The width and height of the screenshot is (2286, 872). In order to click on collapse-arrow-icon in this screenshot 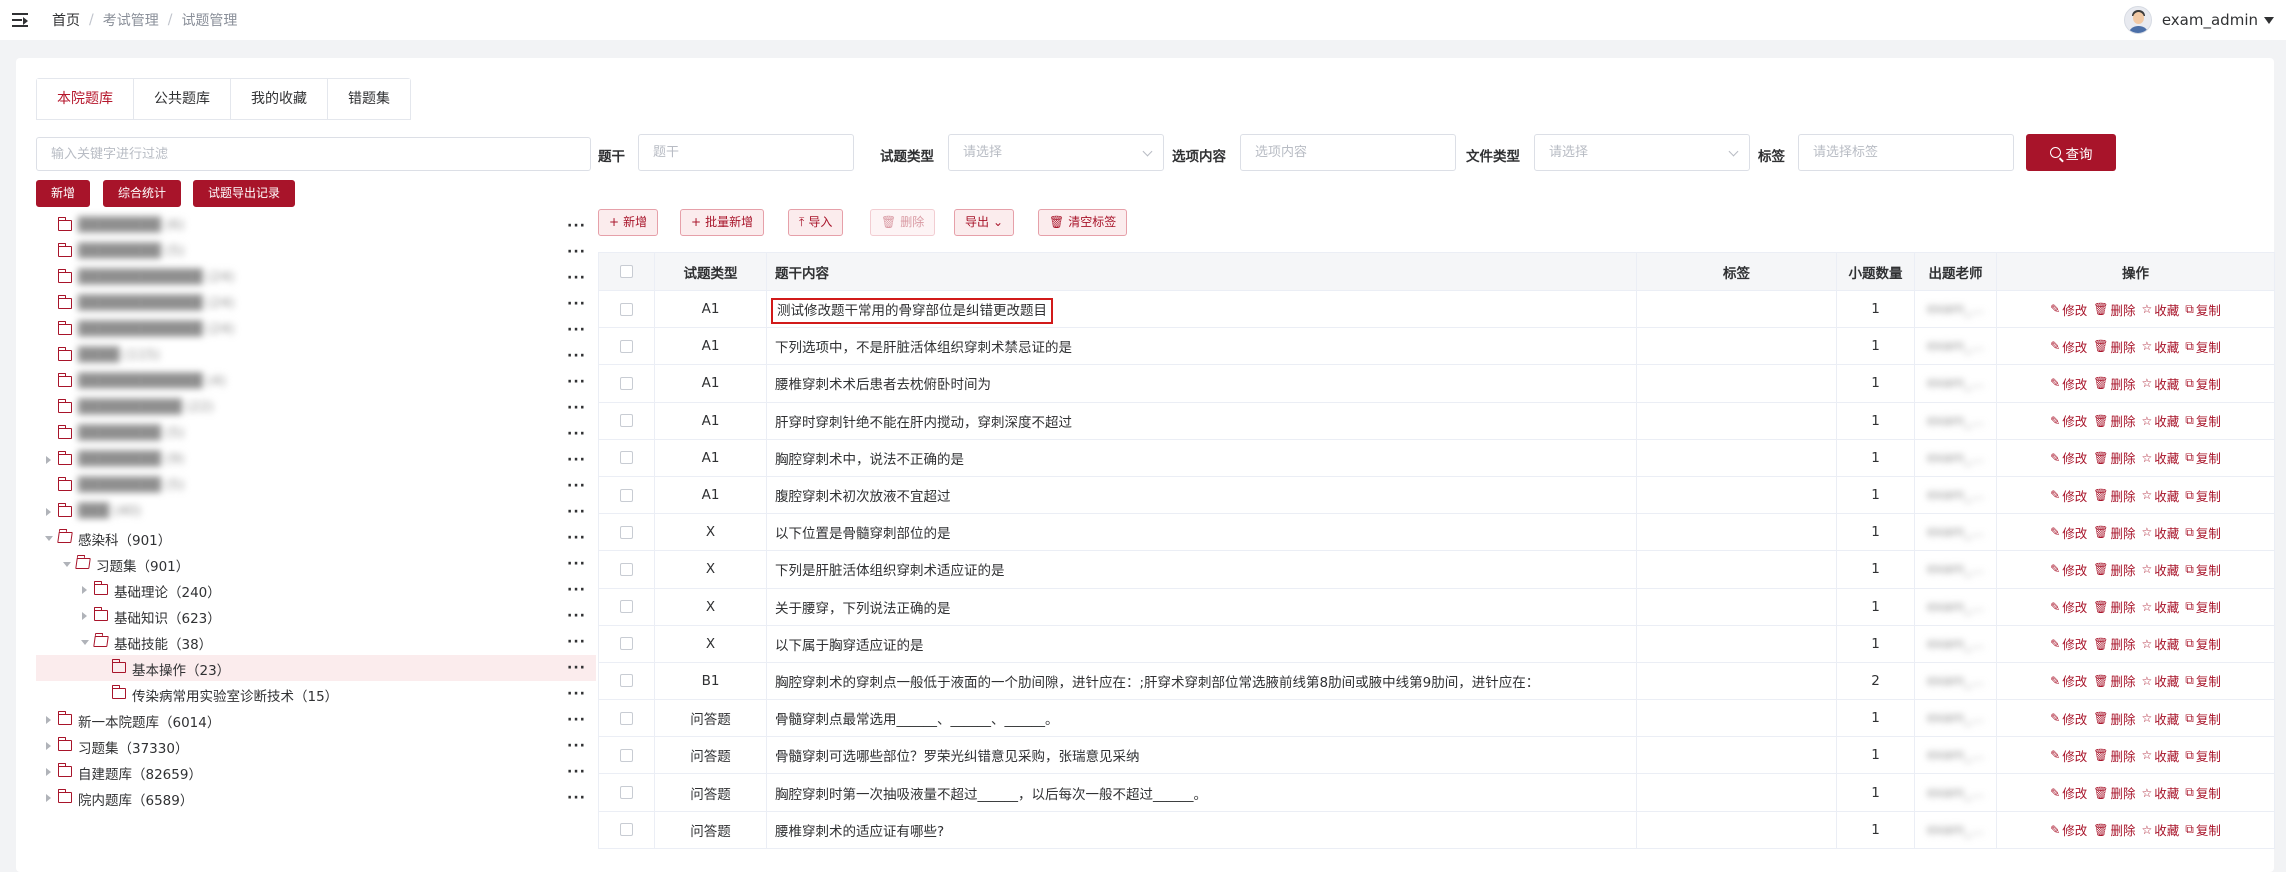, I will do `click(85, 642)`.